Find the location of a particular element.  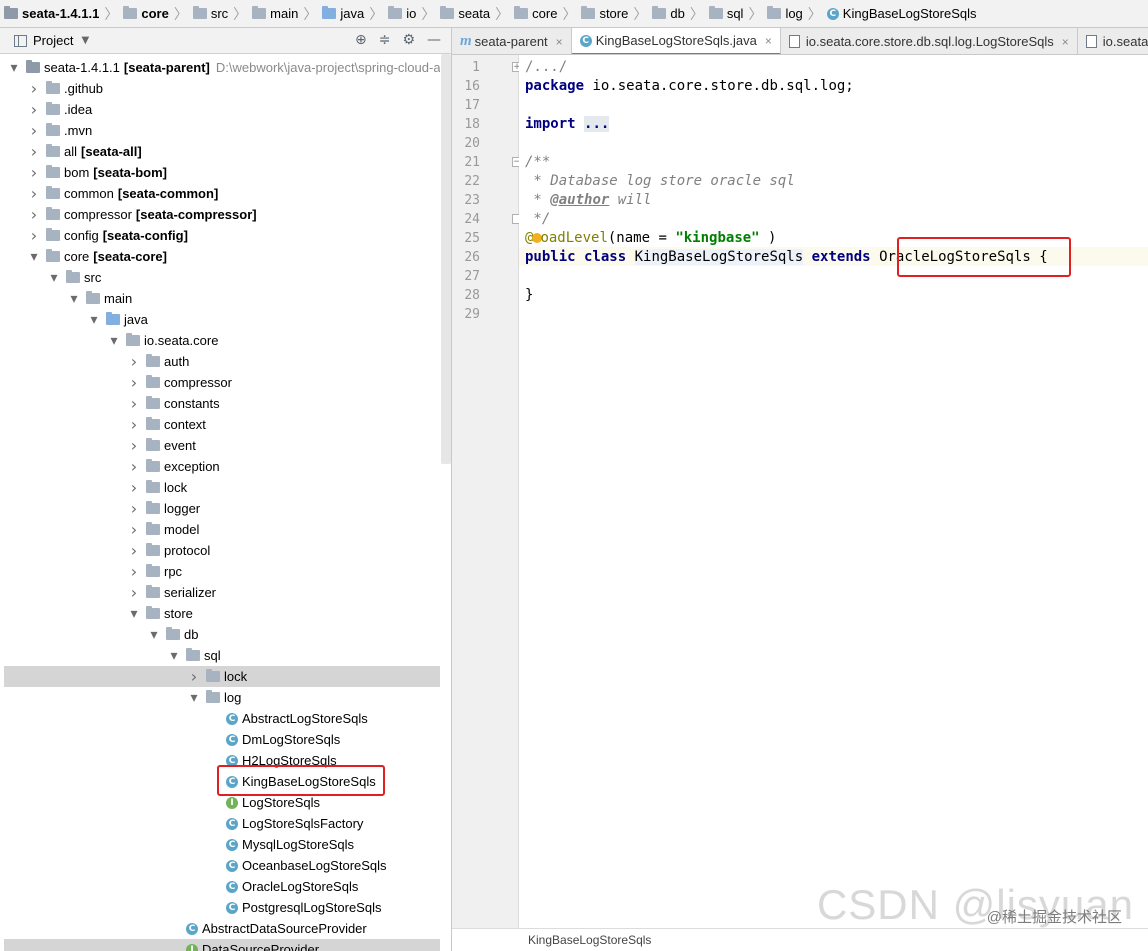

tree-item: ▾ log is located at coordinates (222, 697).